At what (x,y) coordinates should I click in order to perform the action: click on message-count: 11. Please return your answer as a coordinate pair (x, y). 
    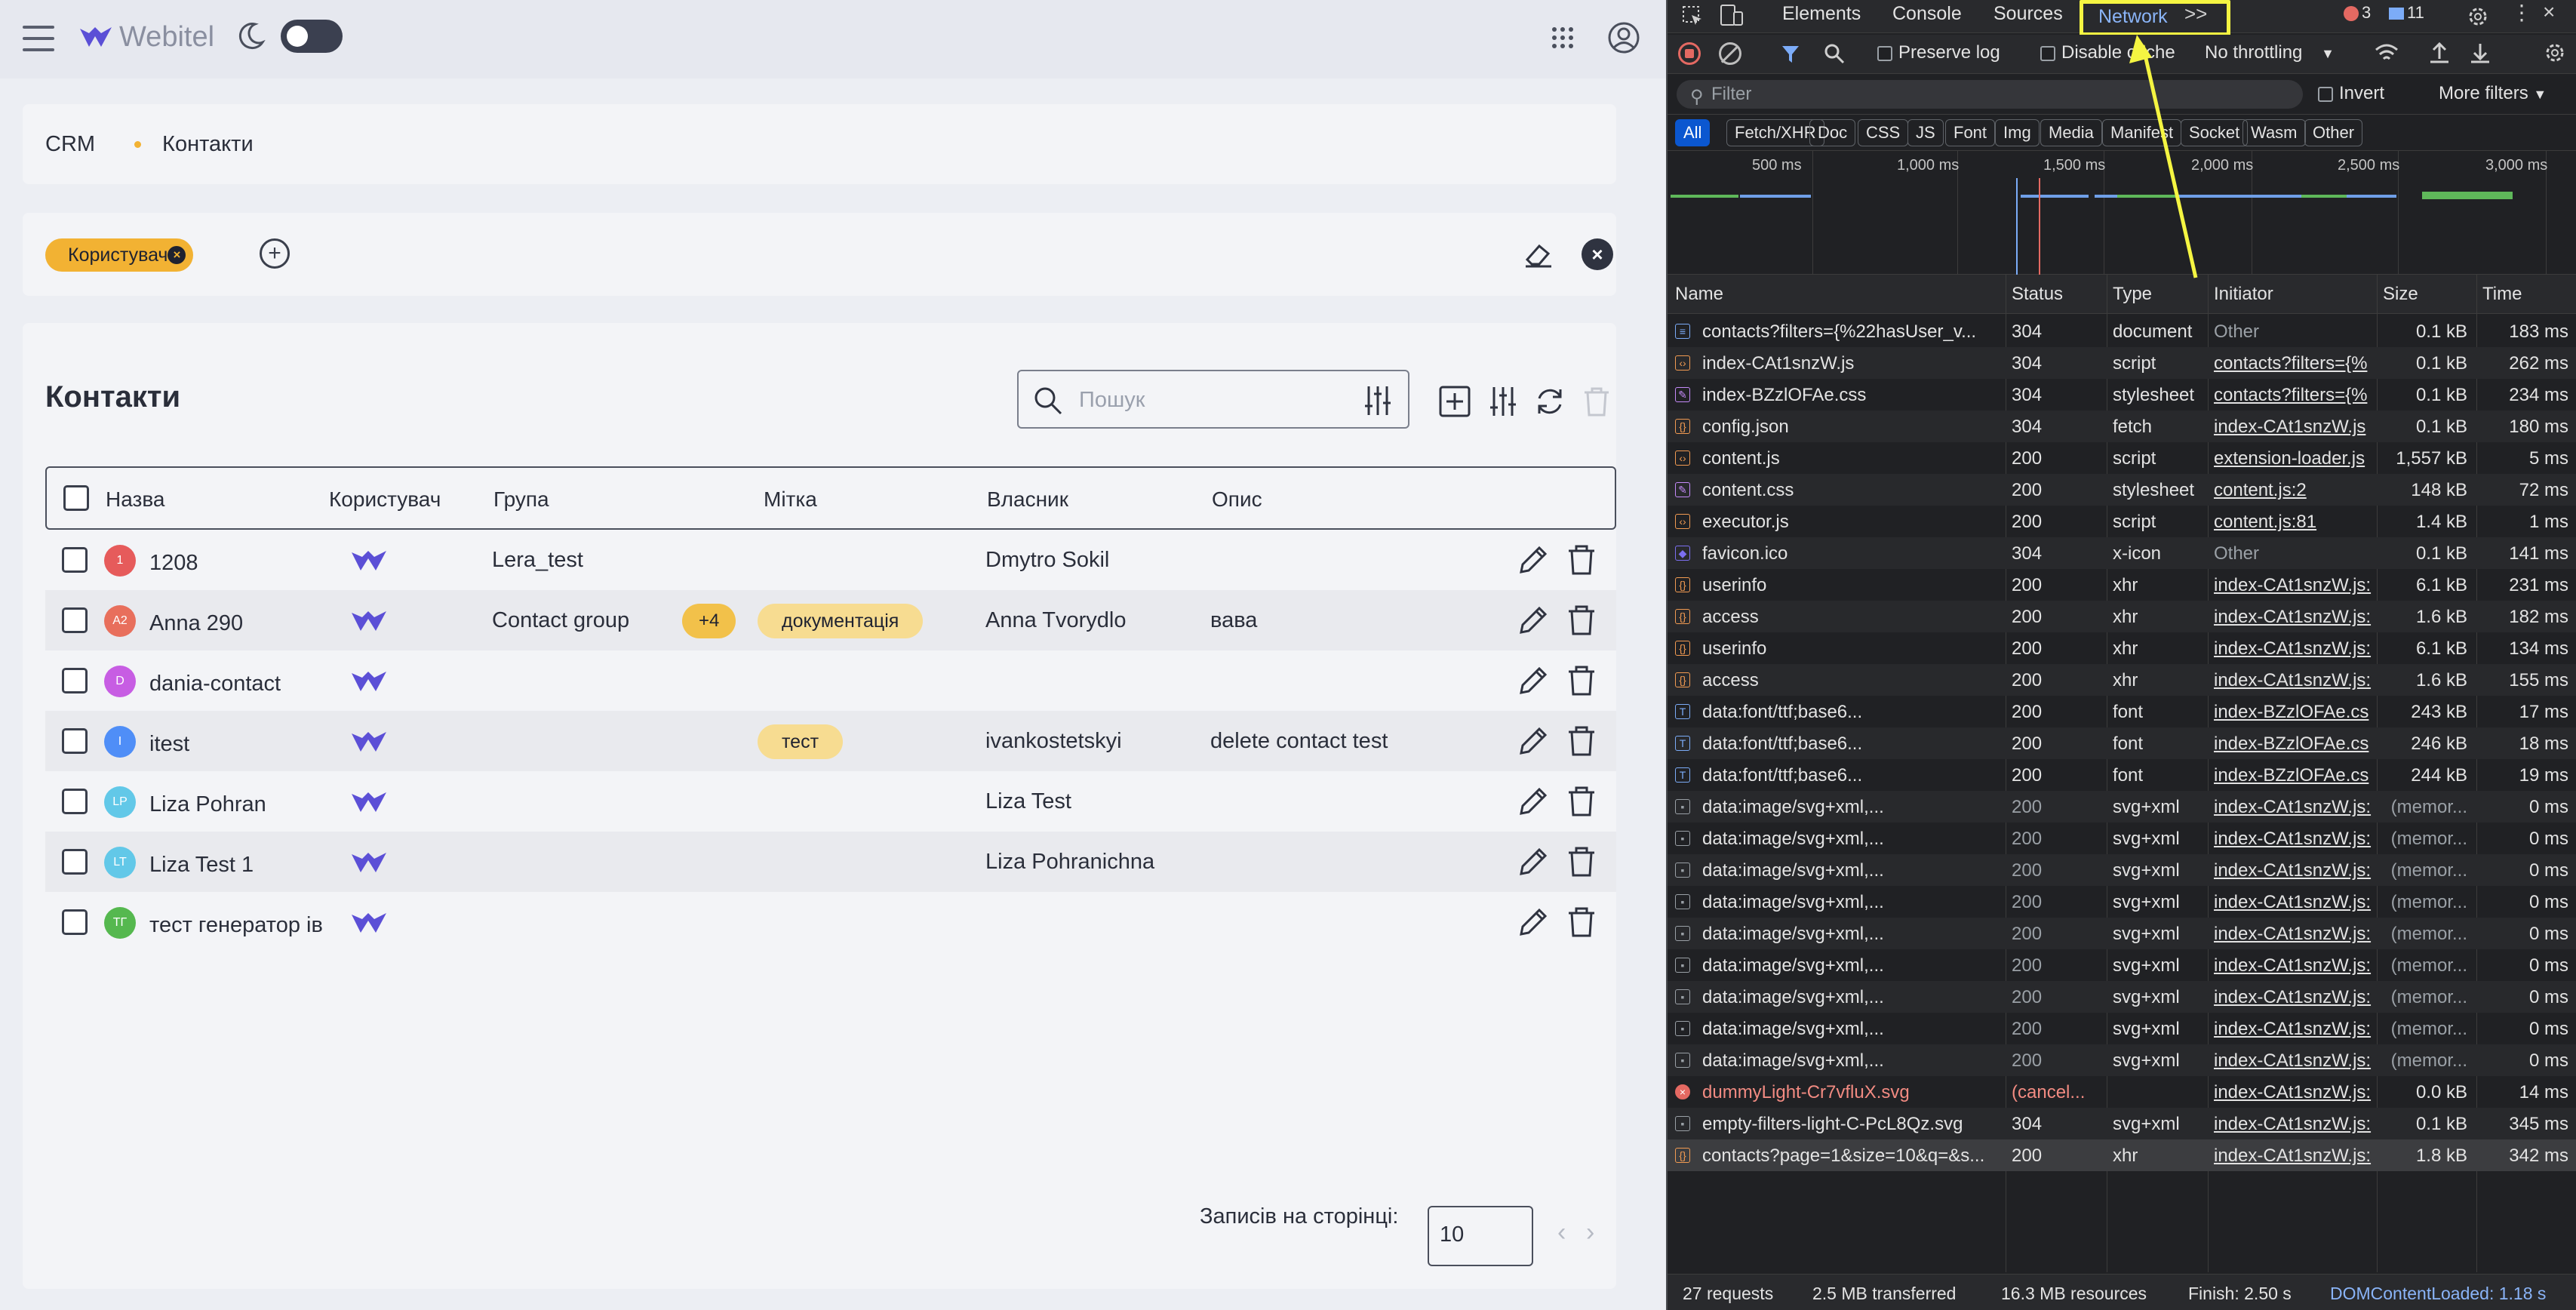
    Looking at the image, I should click on (2406, 13).